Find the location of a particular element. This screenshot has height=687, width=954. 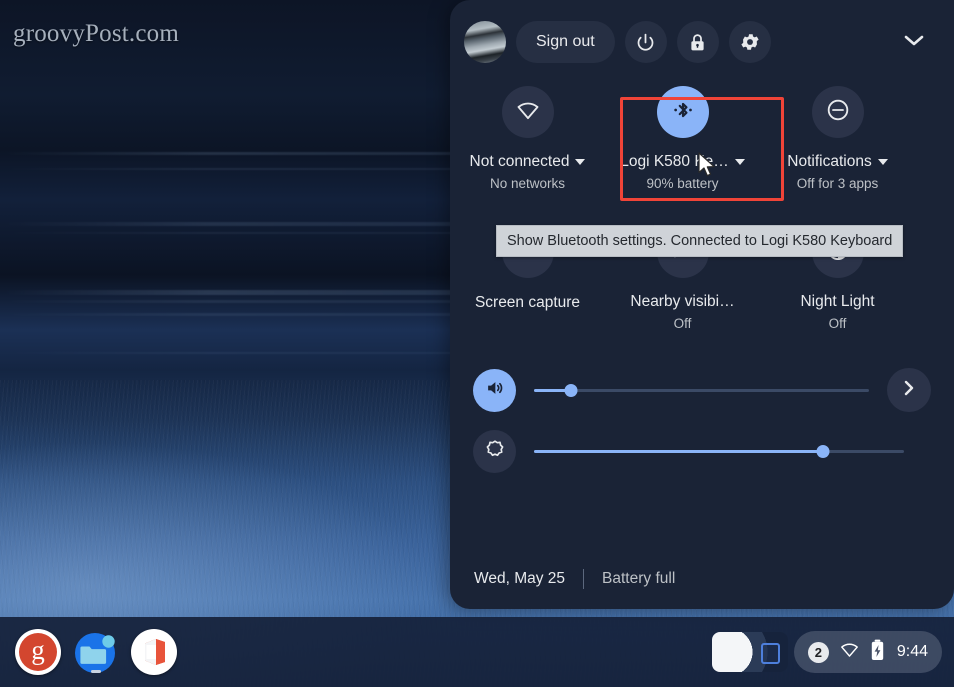

sign-out-button: Sign out is located at coordinates (565, 42).